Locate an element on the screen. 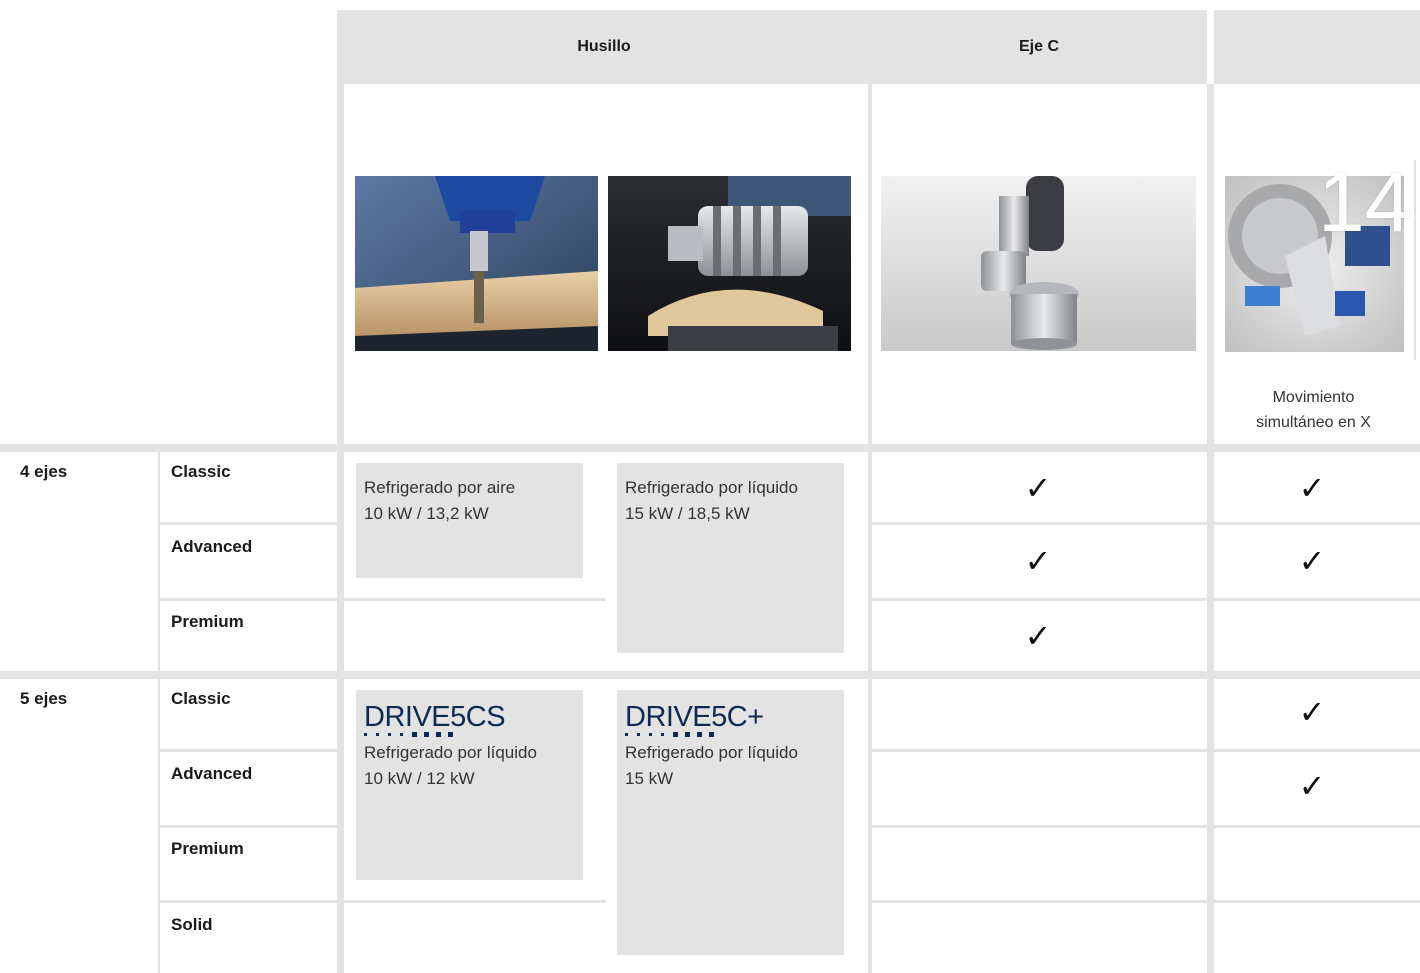 The width and height of the screenshot is (1420, 973). axes-label-5: 5 ejes is located at coordinates (44, 698).